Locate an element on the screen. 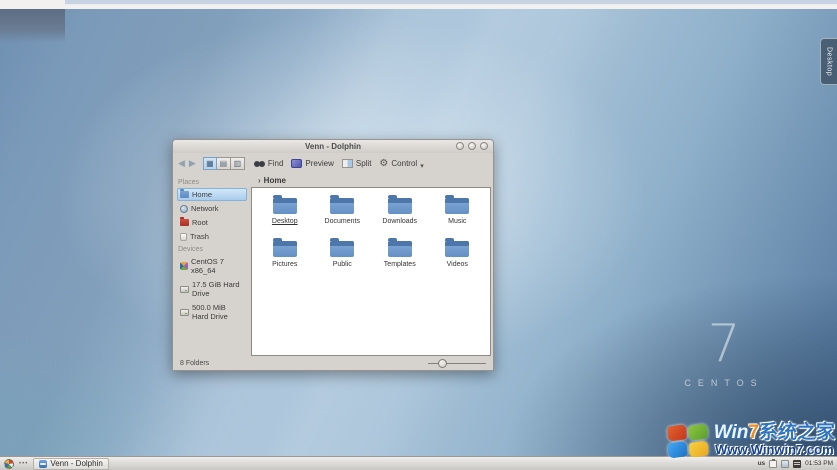  window-title: Venn - Dolphin is located at coordinates (333, 146).